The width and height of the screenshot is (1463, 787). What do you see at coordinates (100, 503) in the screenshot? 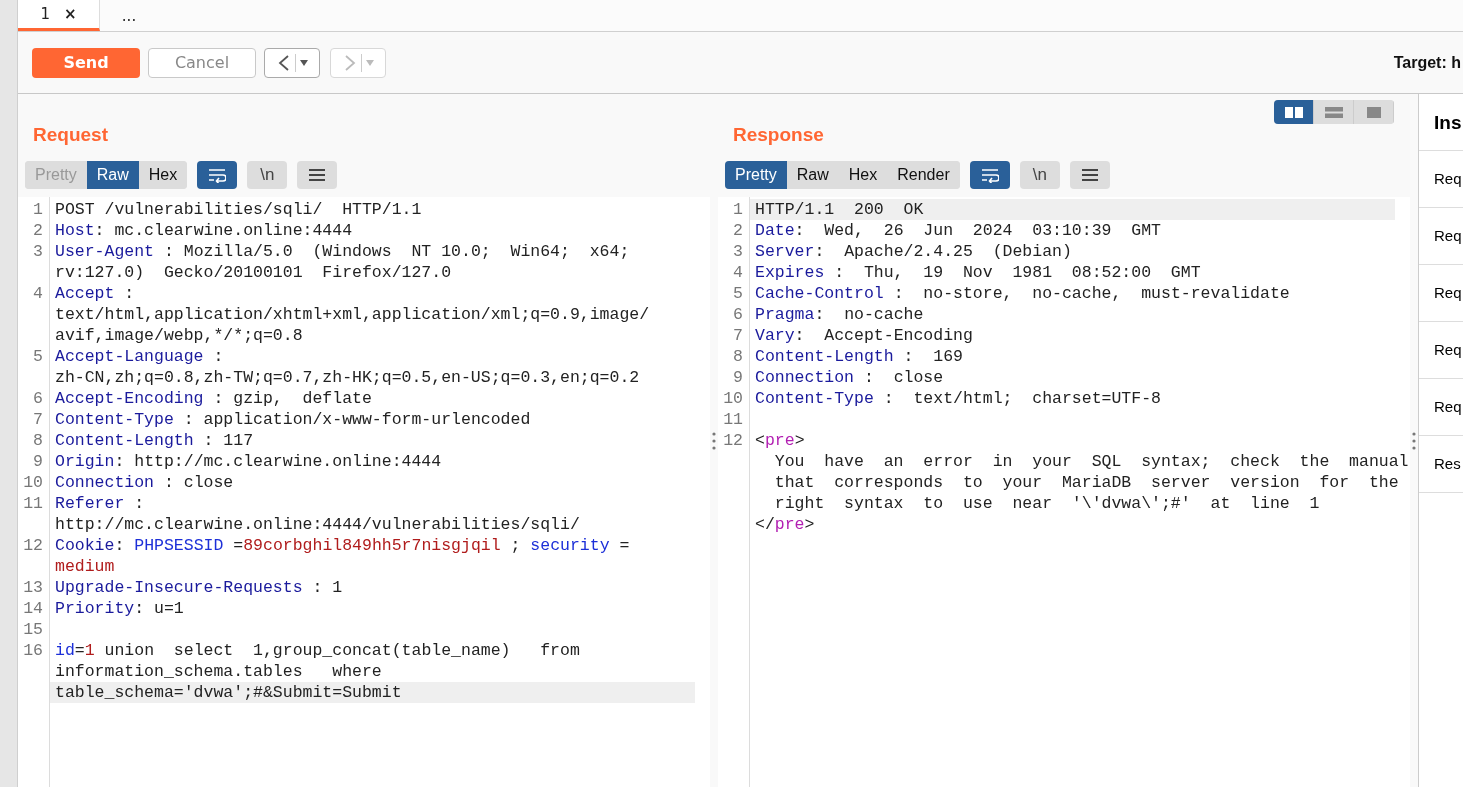
I see `code-line: Referer :` at bounding box center [100, 503].